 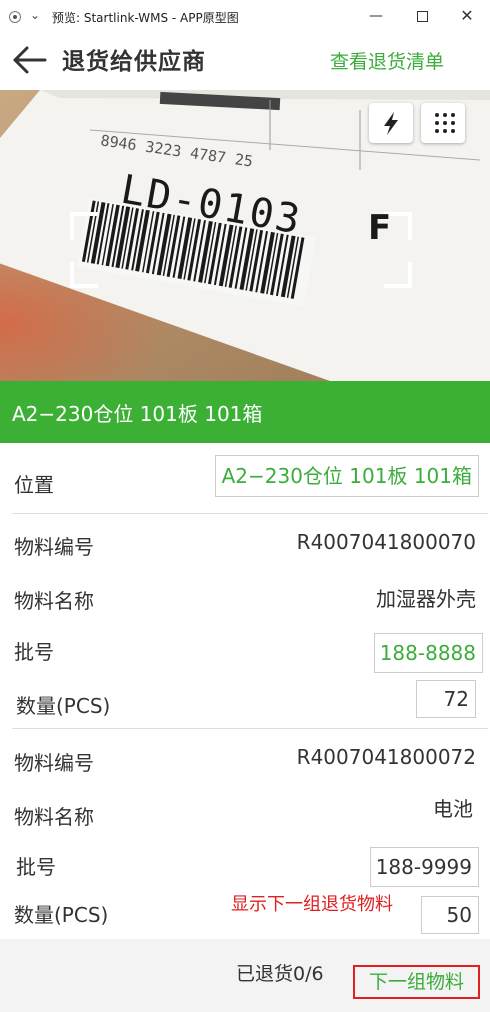 I want to click on returned-count: 已退货0/6, so click(x=280, y=974).